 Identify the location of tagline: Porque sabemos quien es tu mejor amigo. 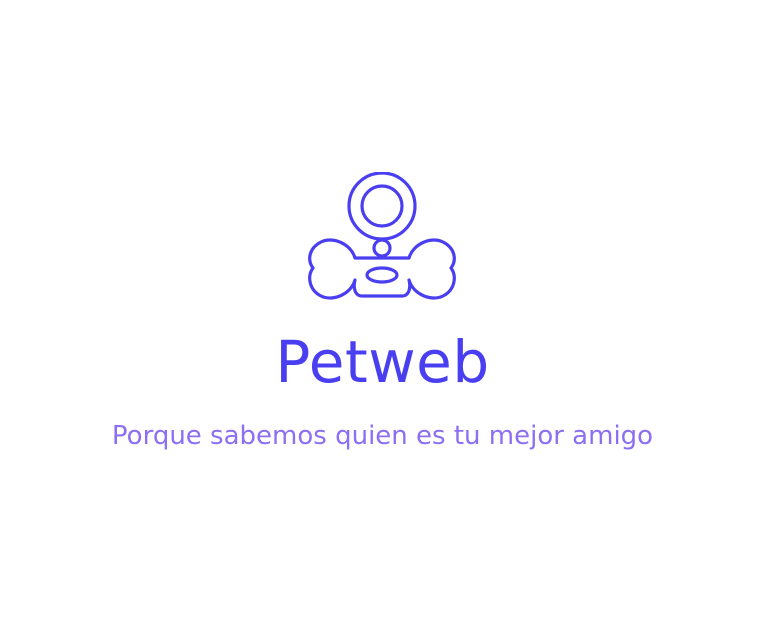
(382, 436).